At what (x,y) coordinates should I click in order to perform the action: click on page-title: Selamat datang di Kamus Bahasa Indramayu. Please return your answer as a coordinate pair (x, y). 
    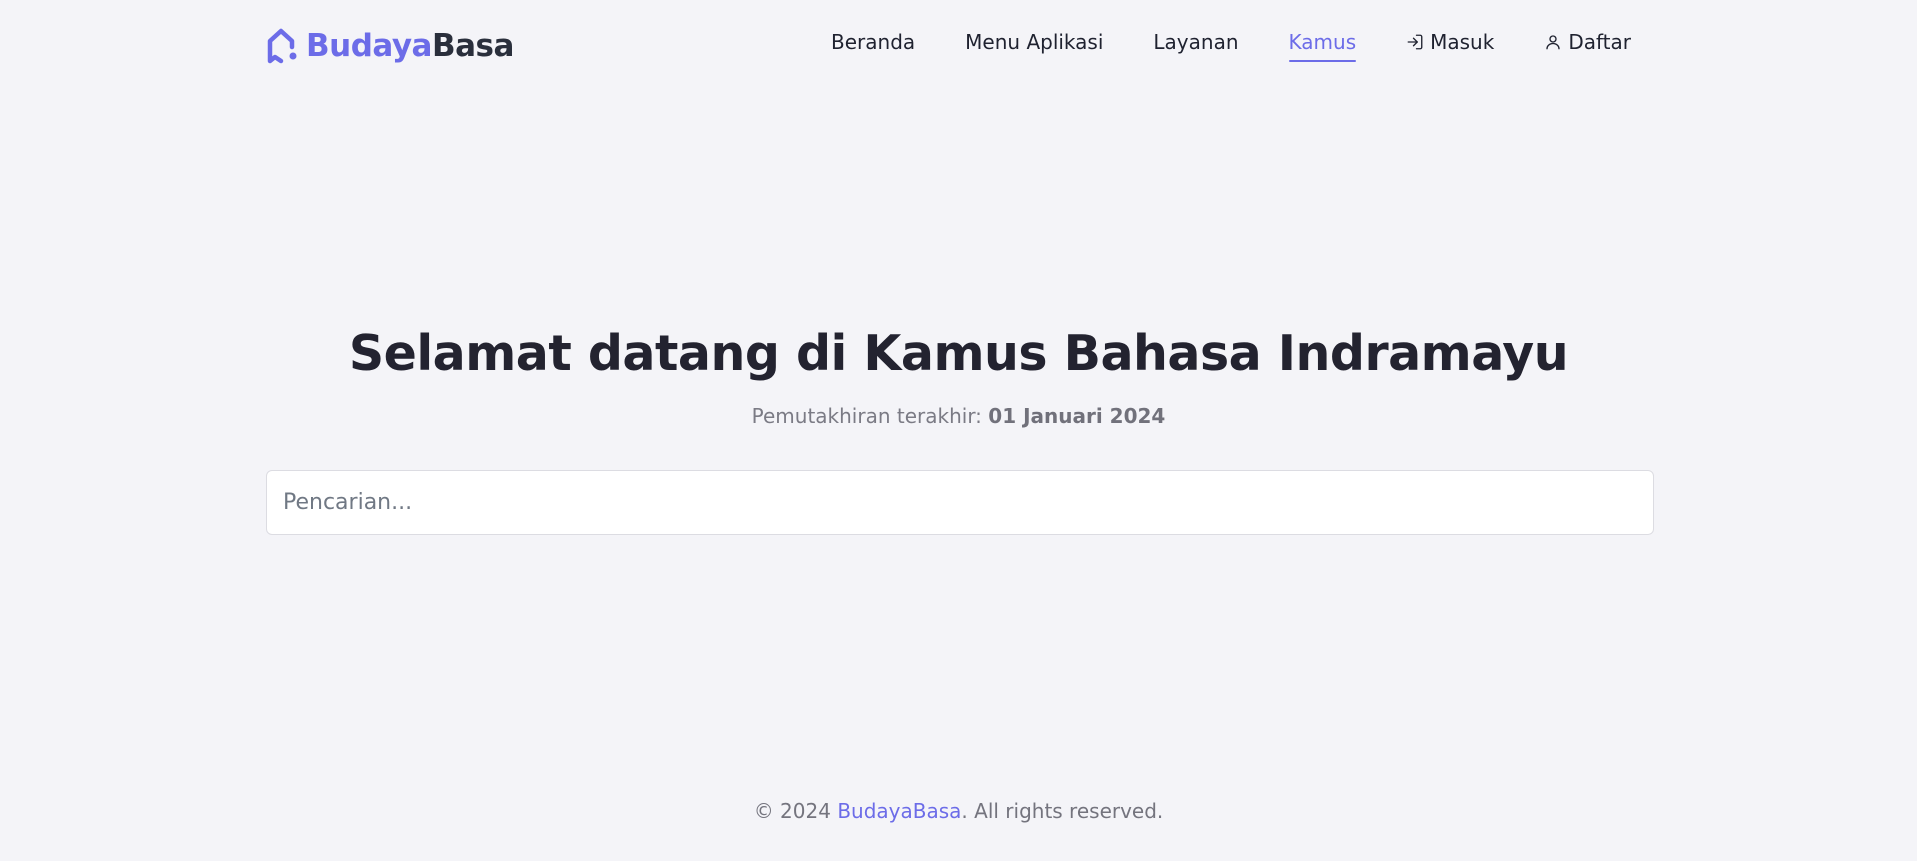
    Looking at the image, I should click on (958, 353).